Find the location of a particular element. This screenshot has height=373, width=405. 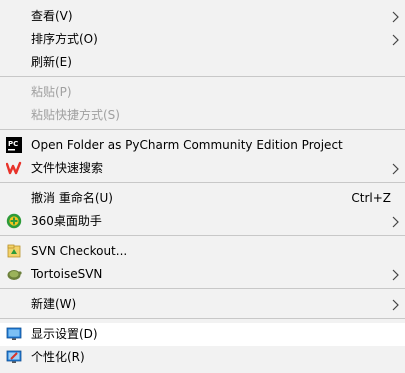

menu-item-view: 查看(V) is located at coordinates (202, 16).